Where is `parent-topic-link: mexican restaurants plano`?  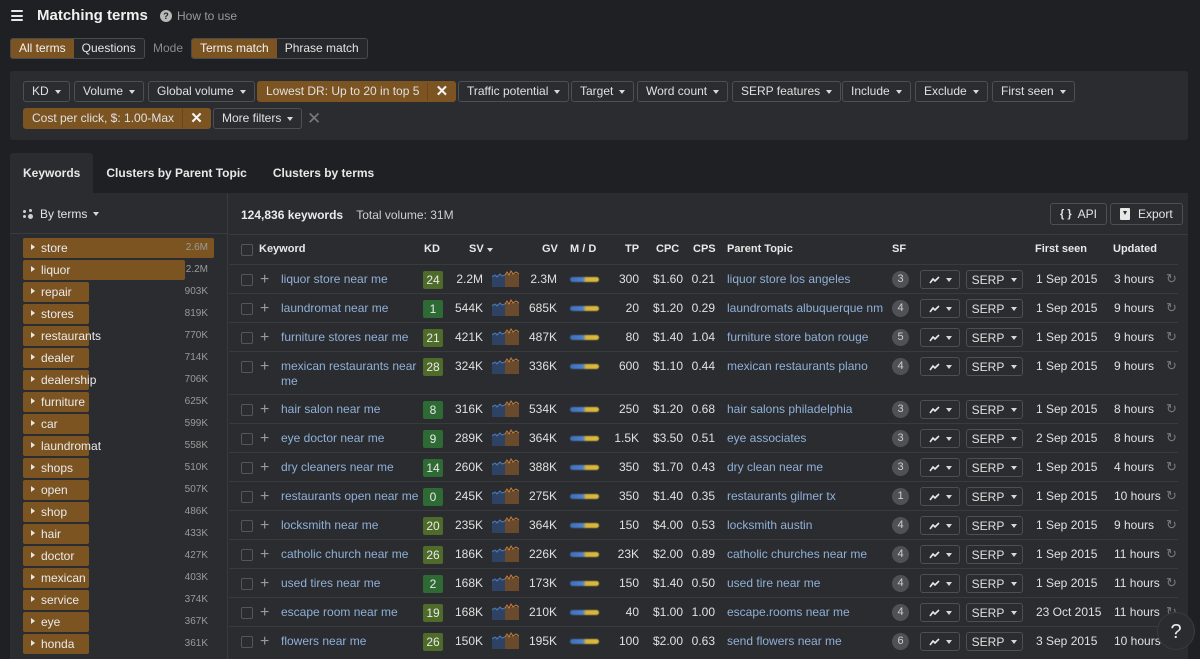 parent-topic-link: mexican restaurants plano is located at coordinates (797, 366).